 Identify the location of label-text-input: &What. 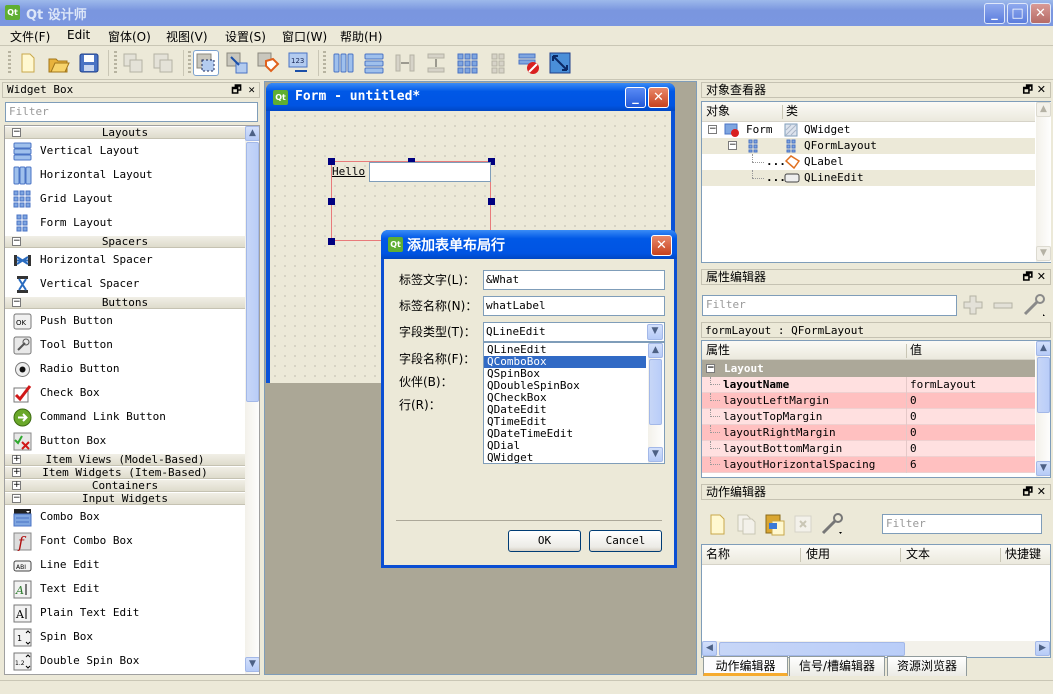
(574, 280).